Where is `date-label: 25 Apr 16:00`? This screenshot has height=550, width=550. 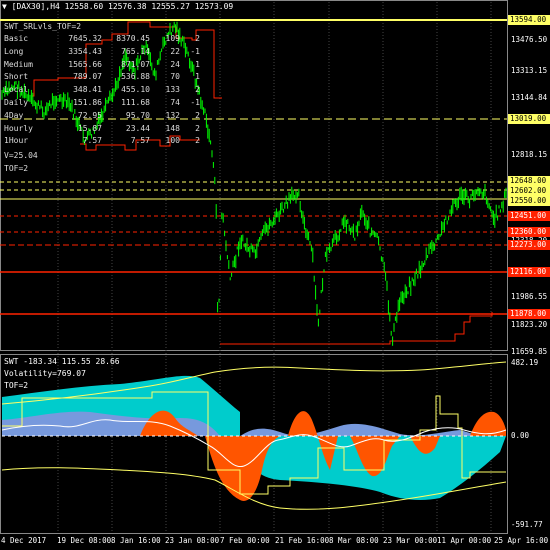 date-label: 25 Apr 16:00 is located at coordinates (521, 540).